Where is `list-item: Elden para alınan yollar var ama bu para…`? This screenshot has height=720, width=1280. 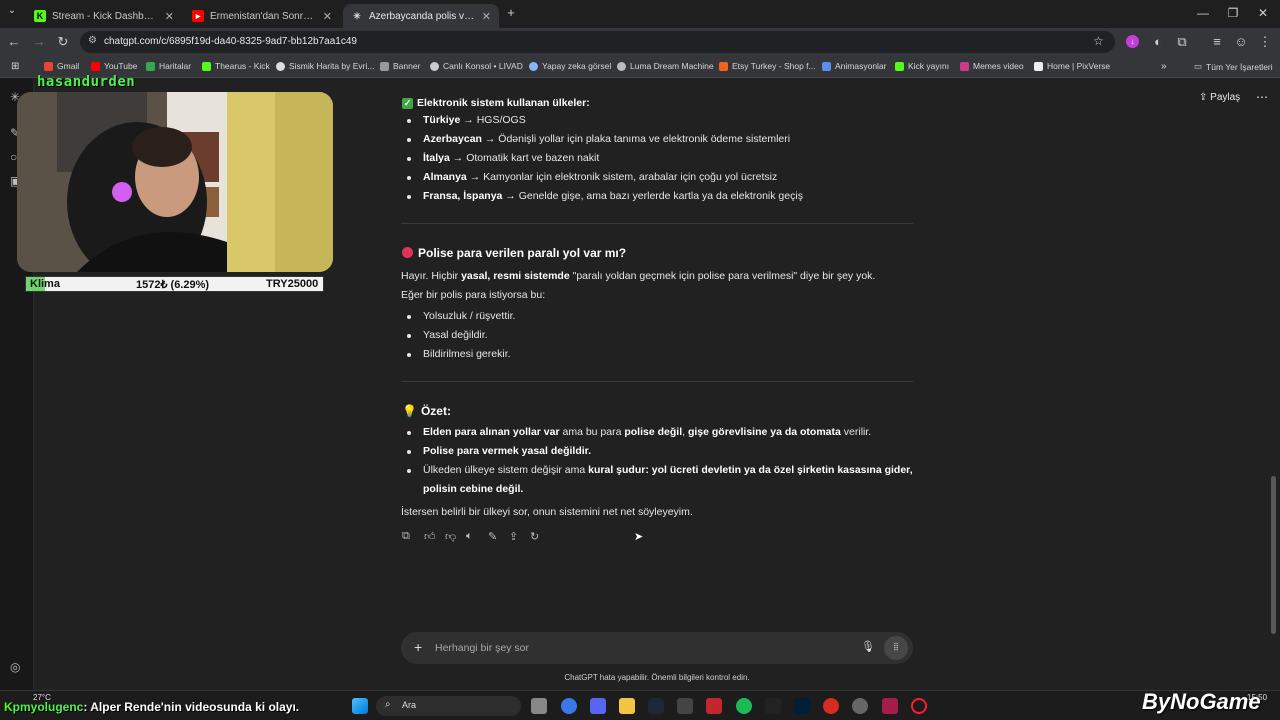 list-item: Elden para alınan yollar var ama bu para… is located at coordinates (647, 432).